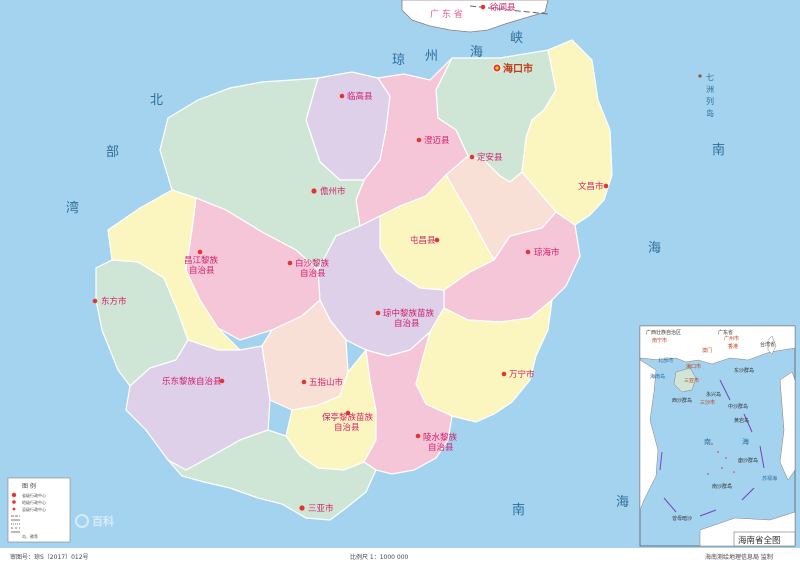 This screenshot has height=565, width=800. I want to click on sea-label-qiongzhou-2: 州, so click(431, 56).